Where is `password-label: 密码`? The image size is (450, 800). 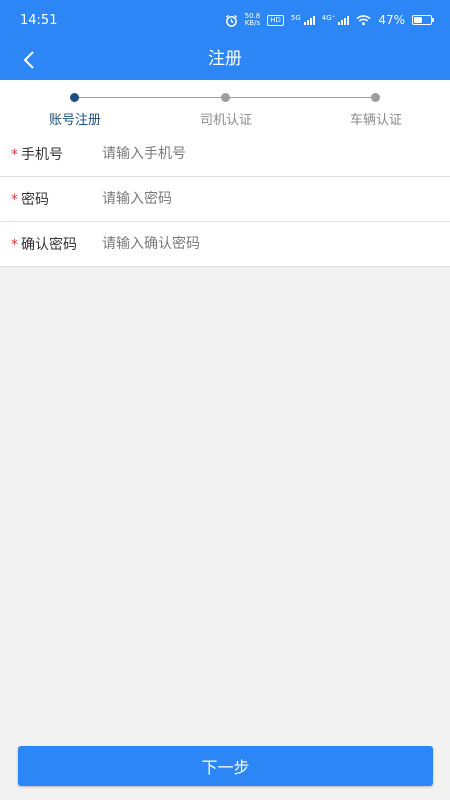 password-label: 密码 is located at coordinates (35, 200).